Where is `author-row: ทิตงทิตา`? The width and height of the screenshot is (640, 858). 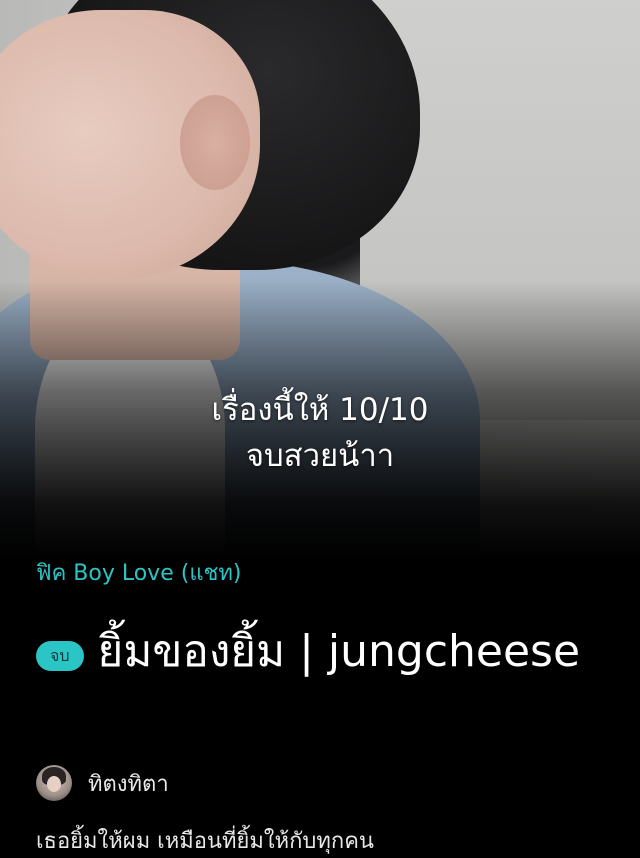
author-row: ทิตงทิตา is located at coordinates (102, 783).